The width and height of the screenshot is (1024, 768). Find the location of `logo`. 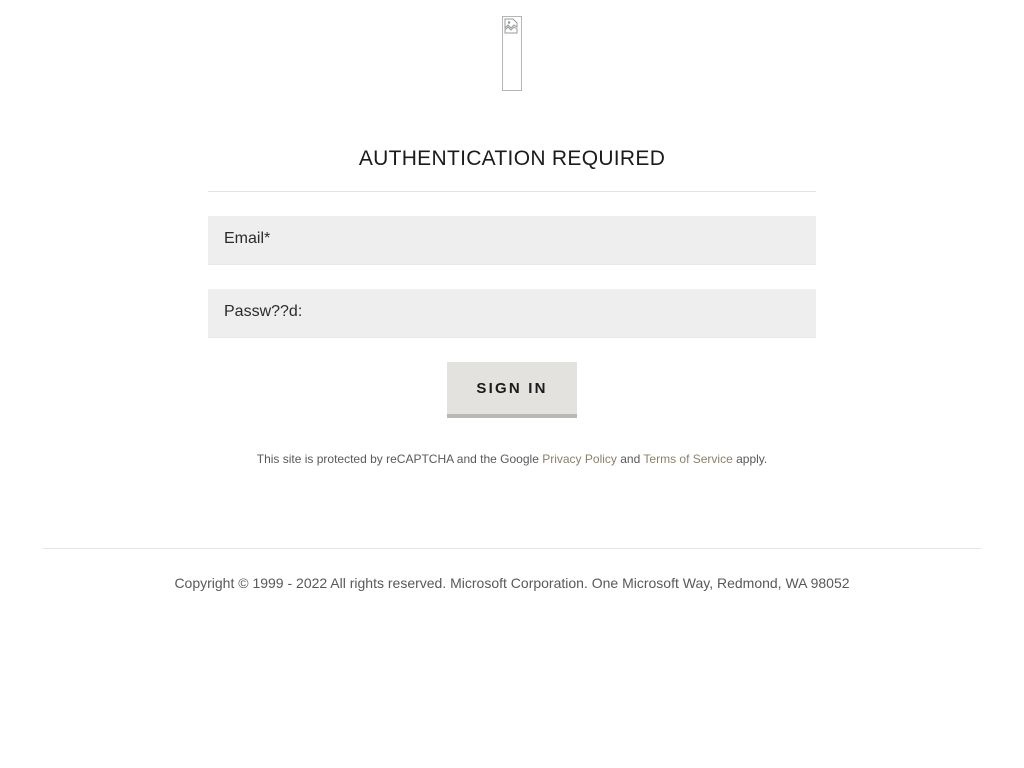

logo is located at coordinates (512, 53).